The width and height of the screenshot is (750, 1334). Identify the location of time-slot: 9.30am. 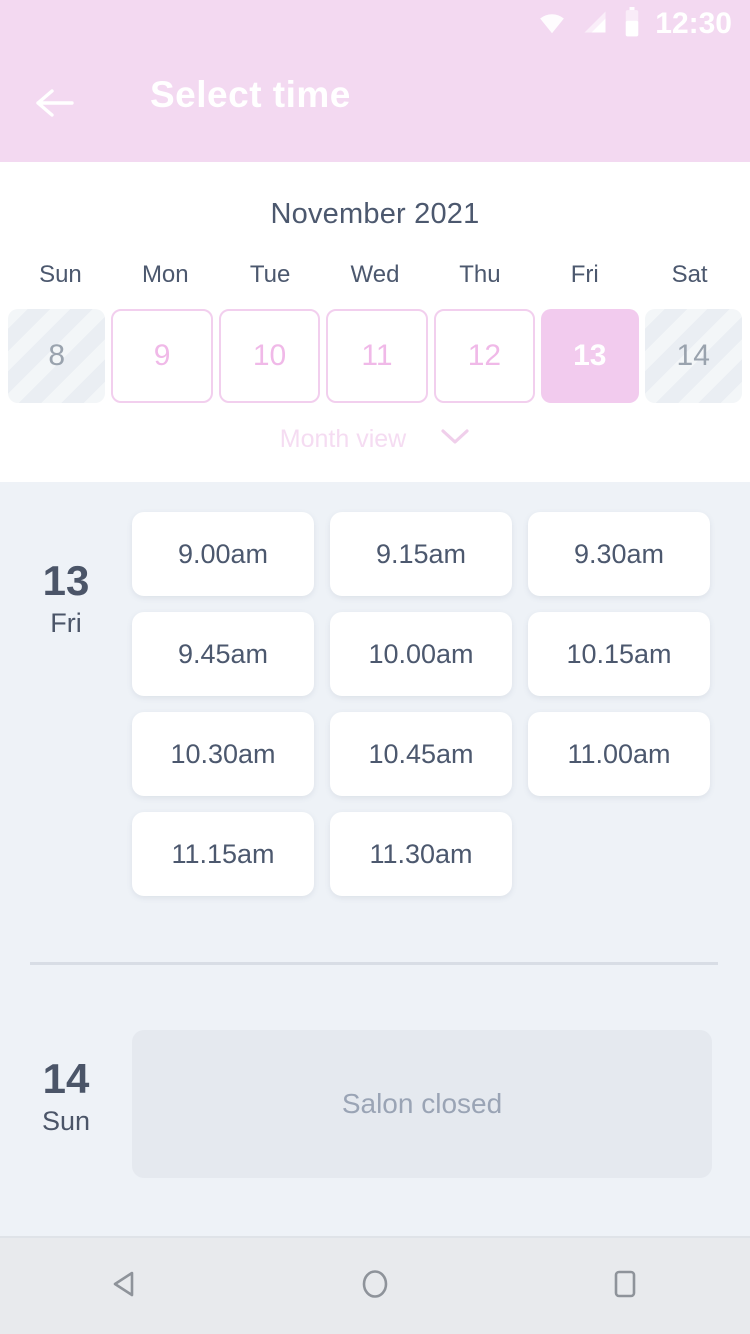
(619, 554).